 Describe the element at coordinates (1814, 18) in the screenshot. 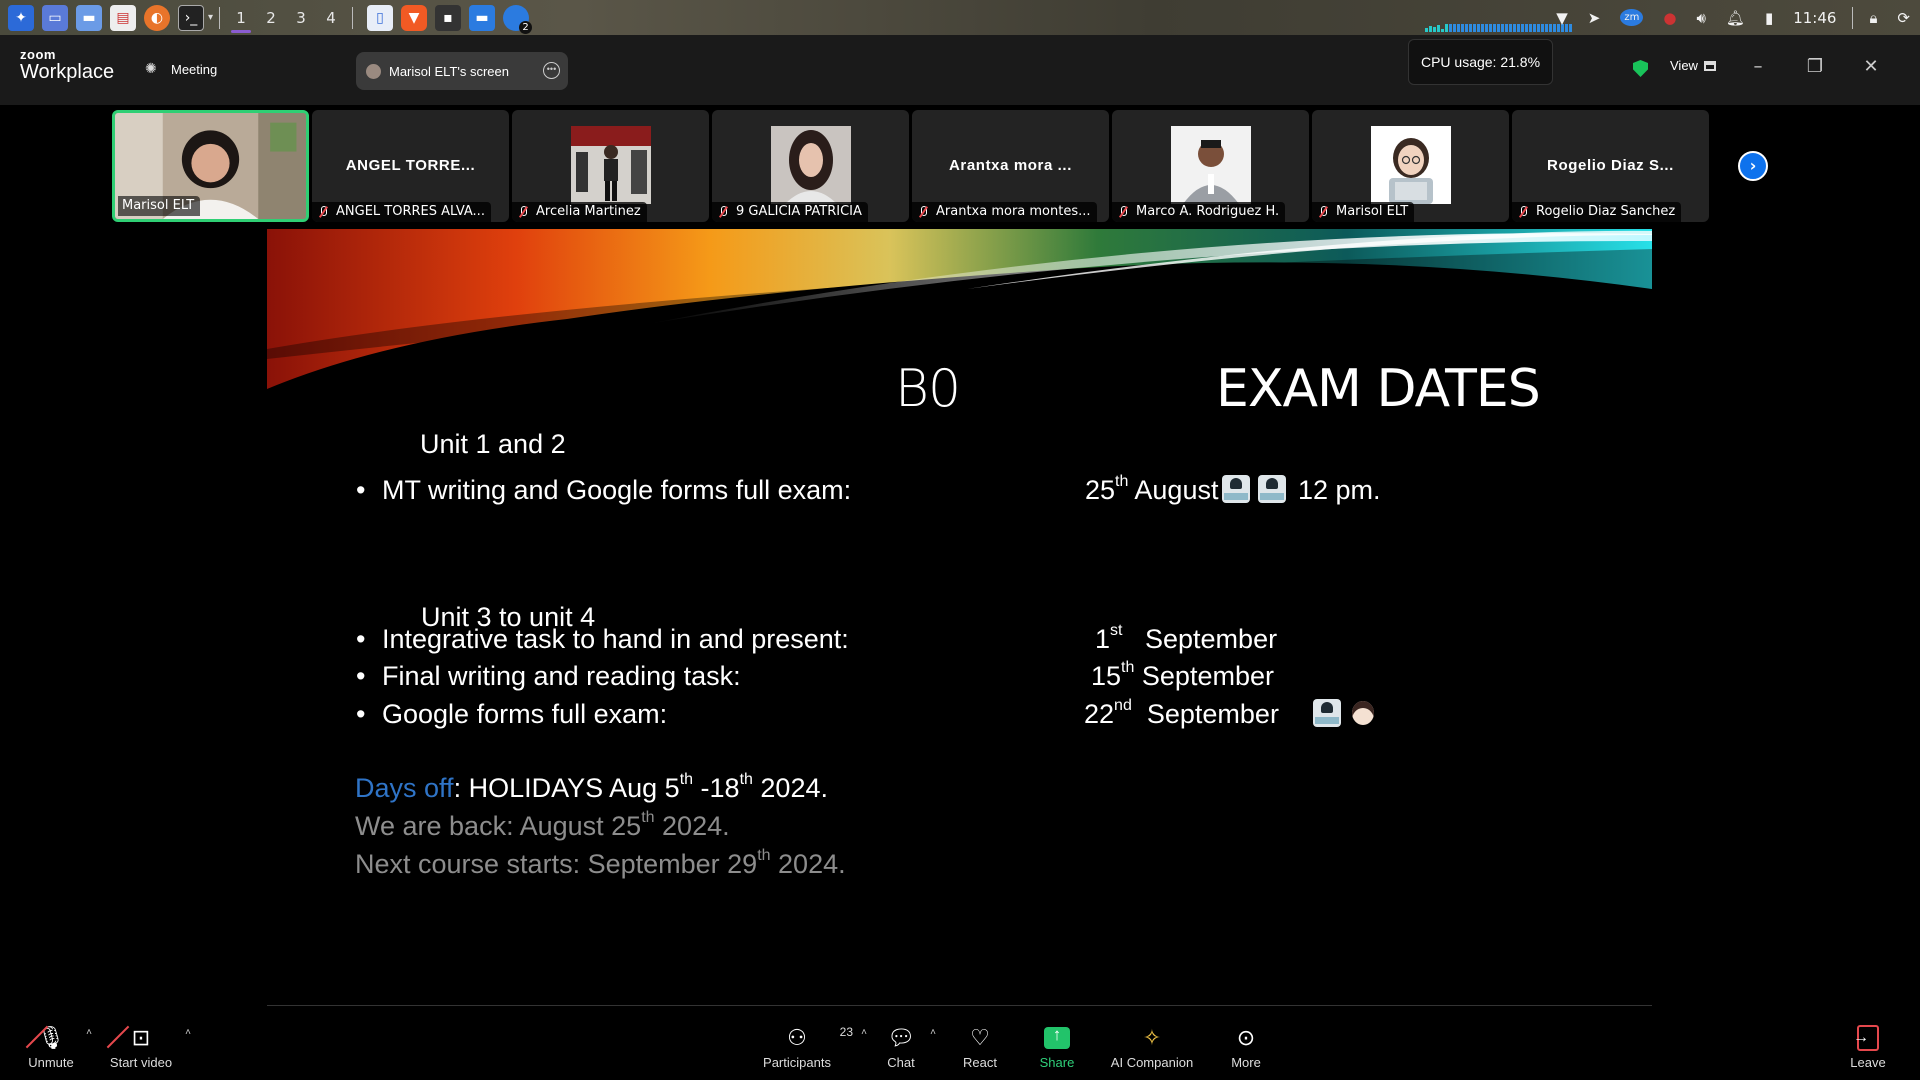

I see `clock: 11:46` at that location.